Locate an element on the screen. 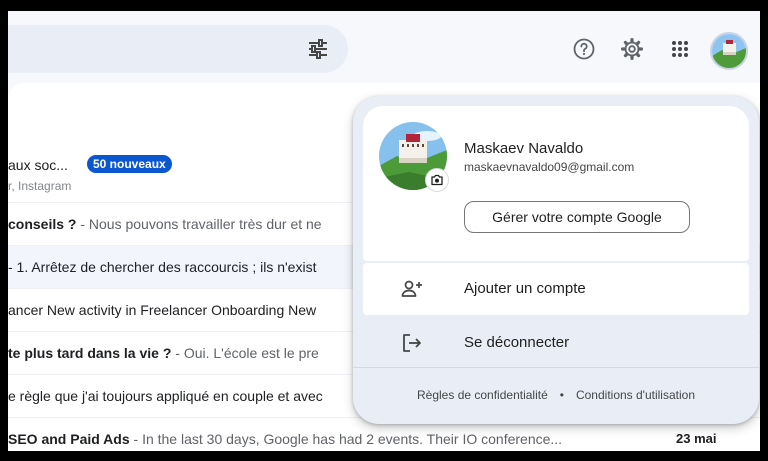 This screenshot has height=461, width=768. apps-grid-icon is located at coordinates (680, 49).